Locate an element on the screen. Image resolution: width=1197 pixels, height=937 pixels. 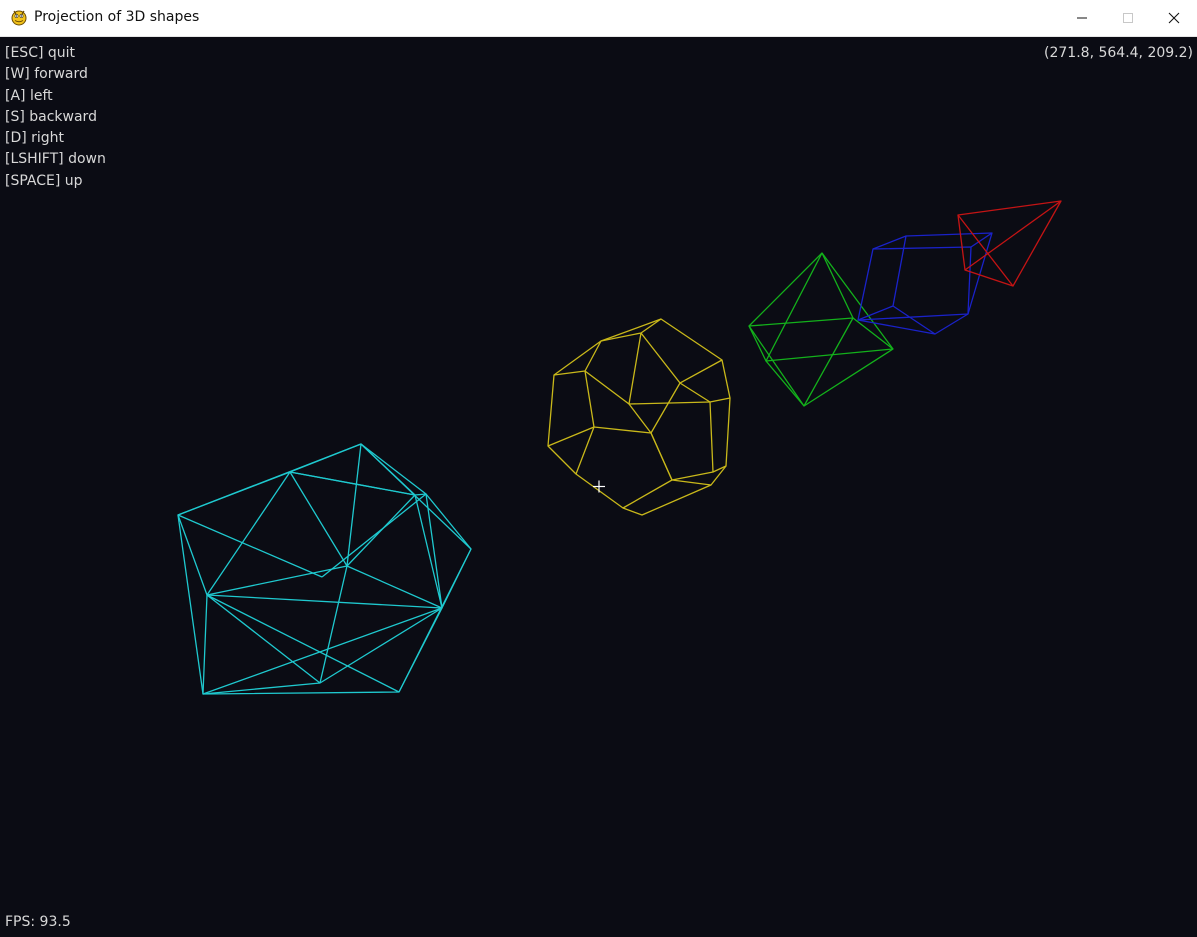
tetrahedron-wireframe is located at coordinates (1009, 243).